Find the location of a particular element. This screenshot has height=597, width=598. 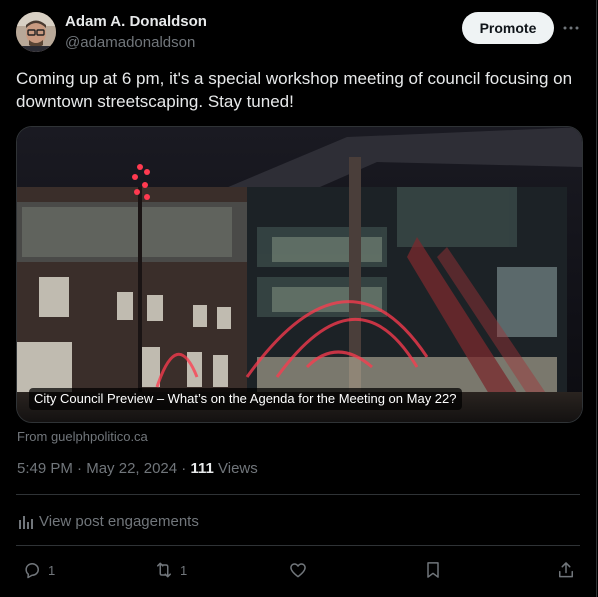

repost-button: 1 is located at coordinates (170, 570).